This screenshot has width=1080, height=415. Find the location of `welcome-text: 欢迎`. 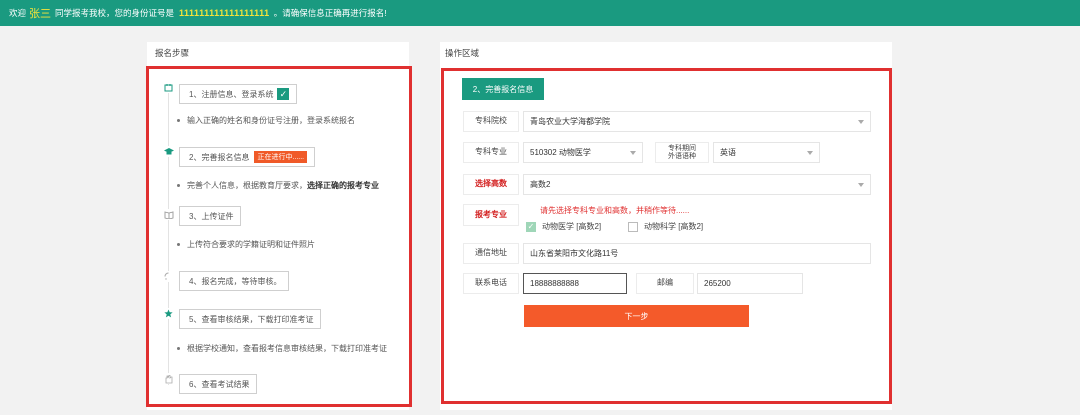

welcome-text: 欢迎 is located at coordinates (18, 13).